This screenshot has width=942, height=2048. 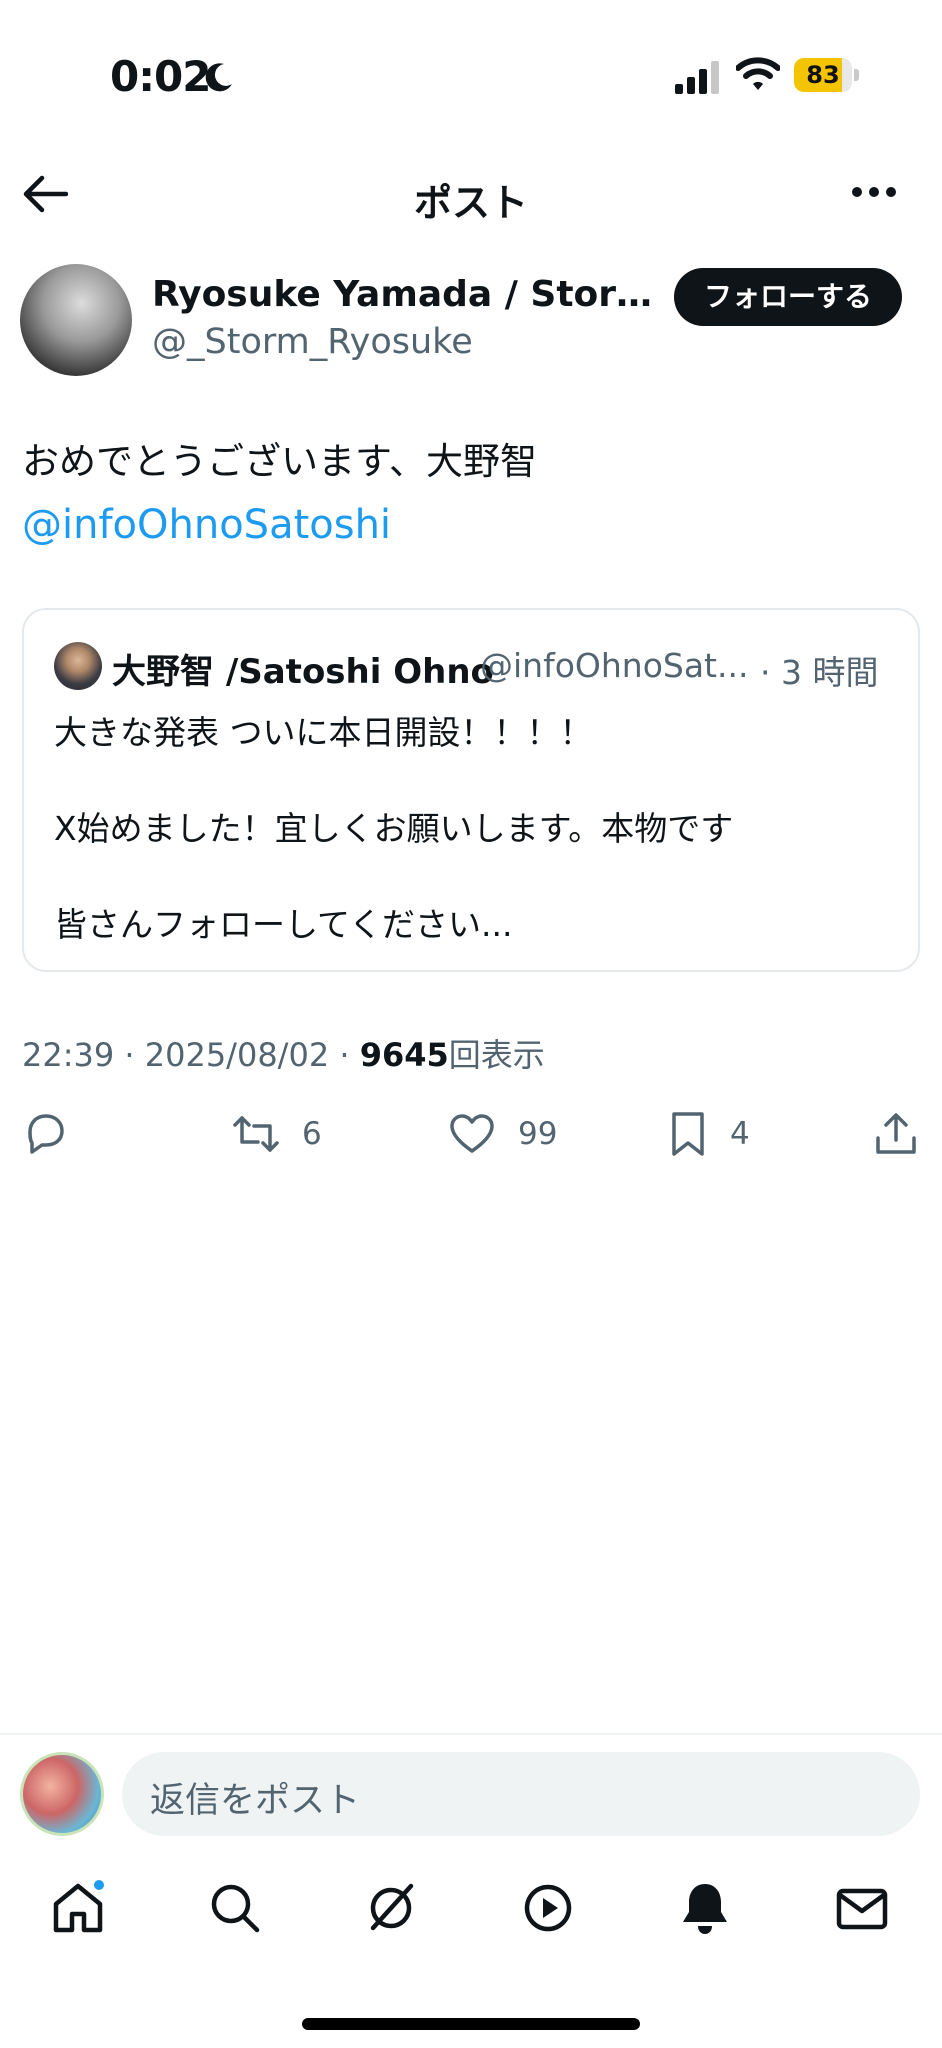 I want to click on video-icon, so click(x=548, y=1908).